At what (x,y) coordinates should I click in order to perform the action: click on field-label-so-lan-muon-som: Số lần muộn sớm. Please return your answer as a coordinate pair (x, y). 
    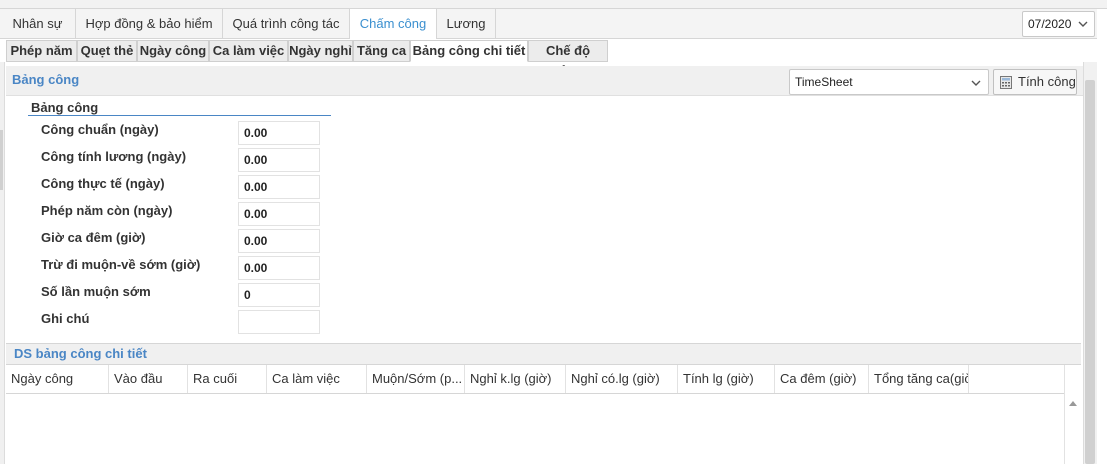
    Looking at the image, I should click on (96, 291).